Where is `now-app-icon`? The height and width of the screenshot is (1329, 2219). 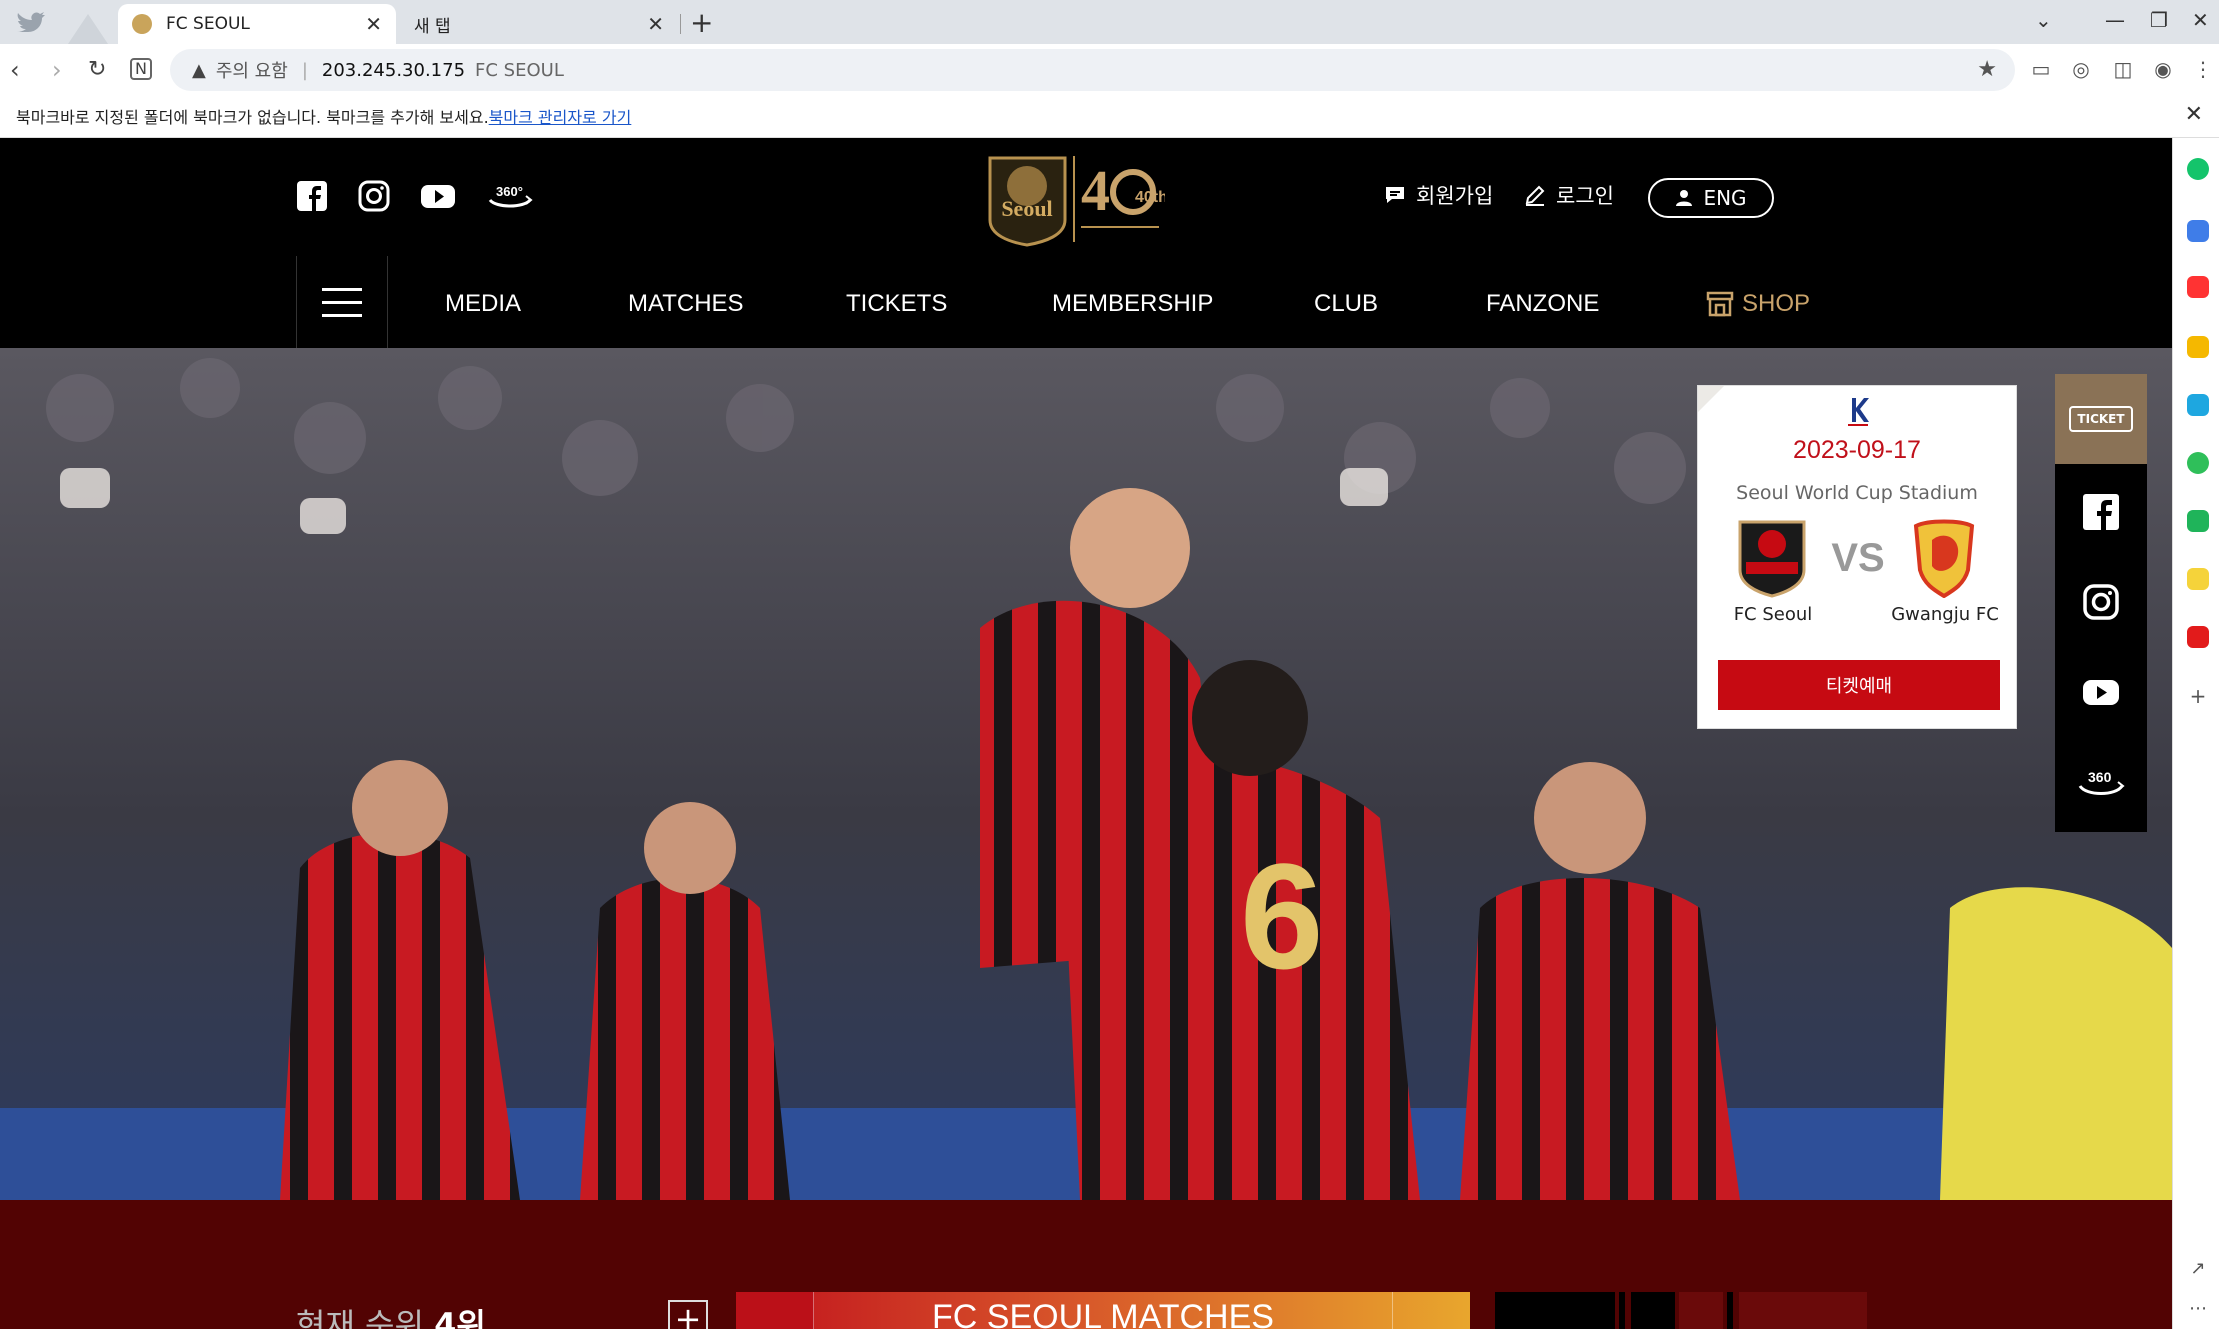
now-app-icon is located at coordinates (2198, 637).